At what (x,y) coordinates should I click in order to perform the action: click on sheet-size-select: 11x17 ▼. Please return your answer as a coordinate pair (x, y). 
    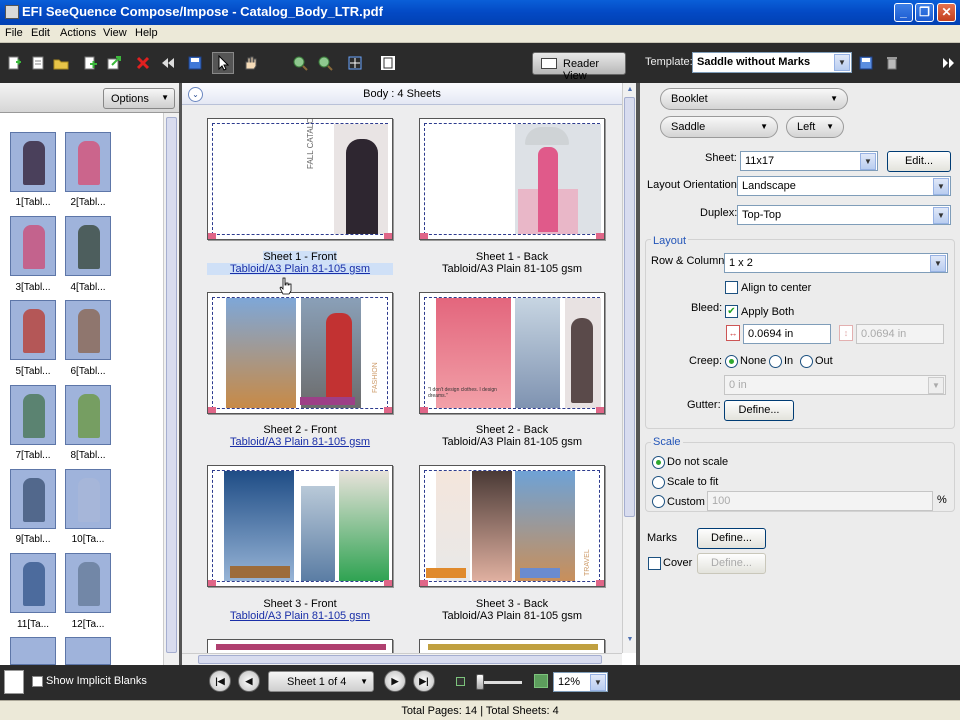
    Looking at the image, I should click on (809, 161).